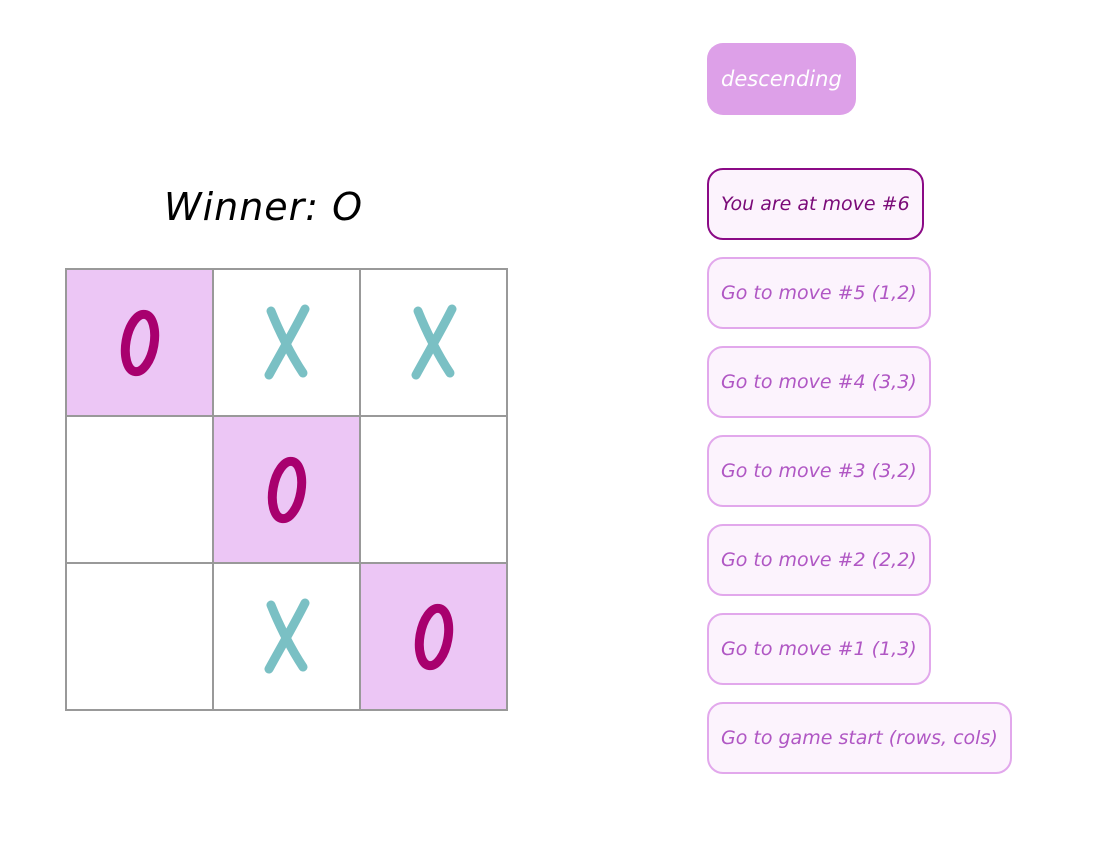 Image resolution: width=1108 pixels, height=855 pixels. Describe the element at coordinates (815, 204) in the screenshot. I see `move-button-6: You are at move #6` at that location.